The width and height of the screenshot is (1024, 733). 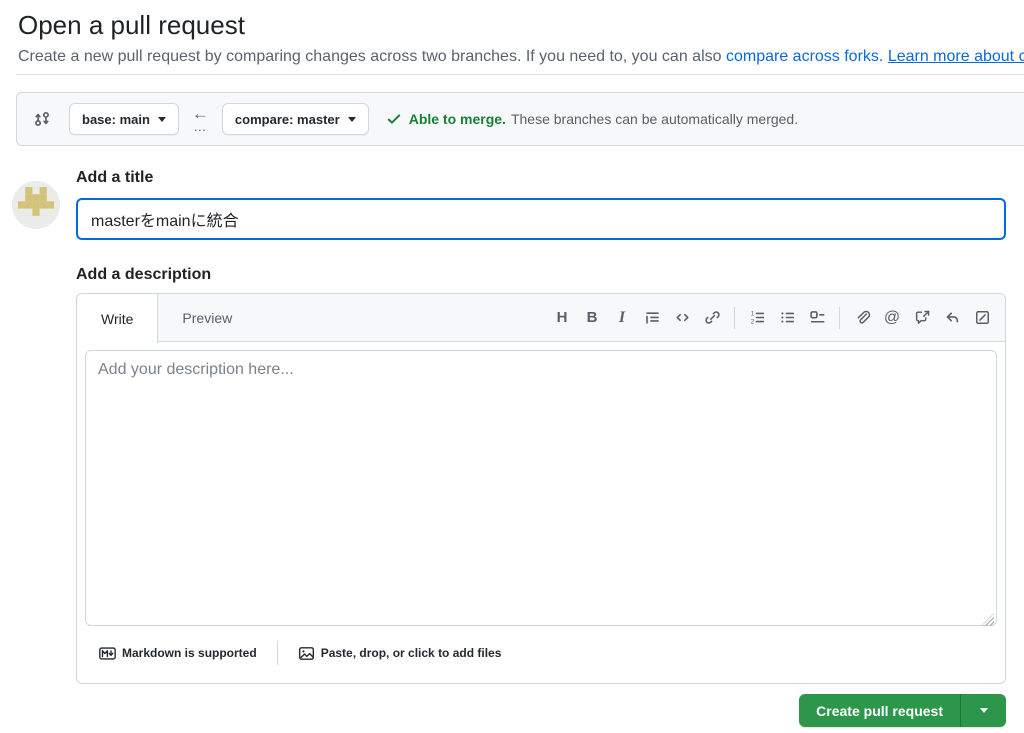 What do you see at coordinates (592, 318) in the screenshot?
I see `bold-icon: B` at bounding box center [592, 318].